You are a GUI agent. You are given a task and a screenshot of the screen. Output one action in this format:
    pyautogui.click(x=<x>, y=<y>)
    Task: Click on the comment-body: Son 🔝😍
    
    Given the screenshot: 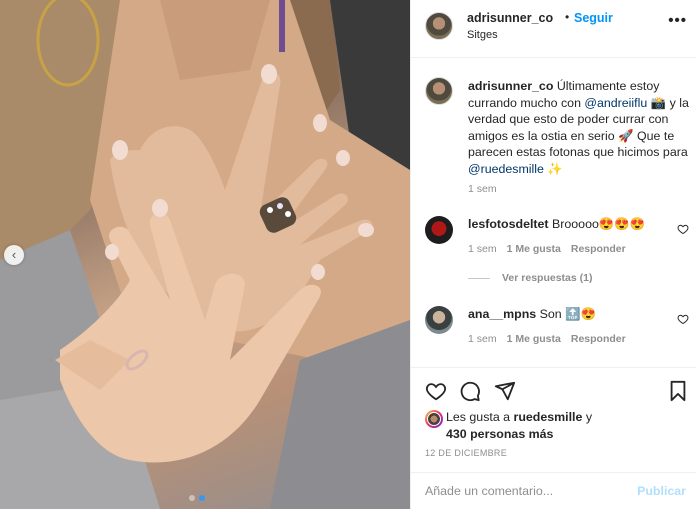 What is the action you would take?
    pyautogui.click(x=566, y=314)
    